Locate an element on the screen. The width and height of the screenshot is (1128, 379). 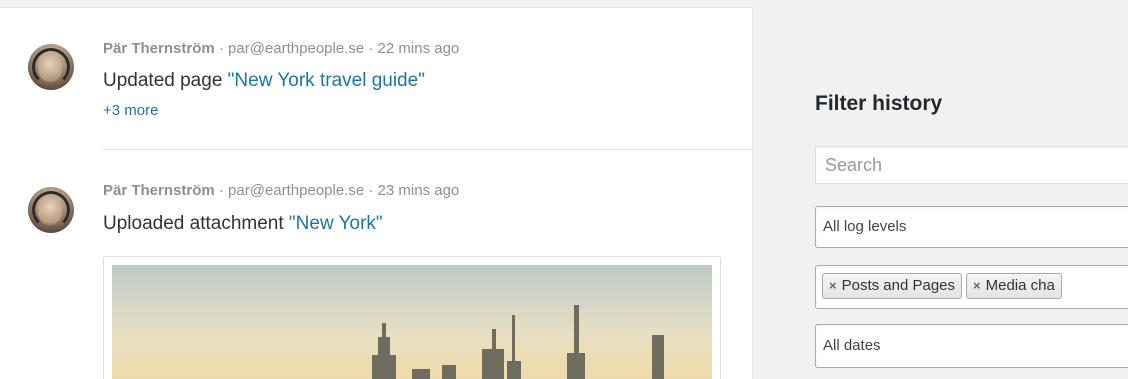
tag-media: × Media cha is located at coordinates (1014, 286).